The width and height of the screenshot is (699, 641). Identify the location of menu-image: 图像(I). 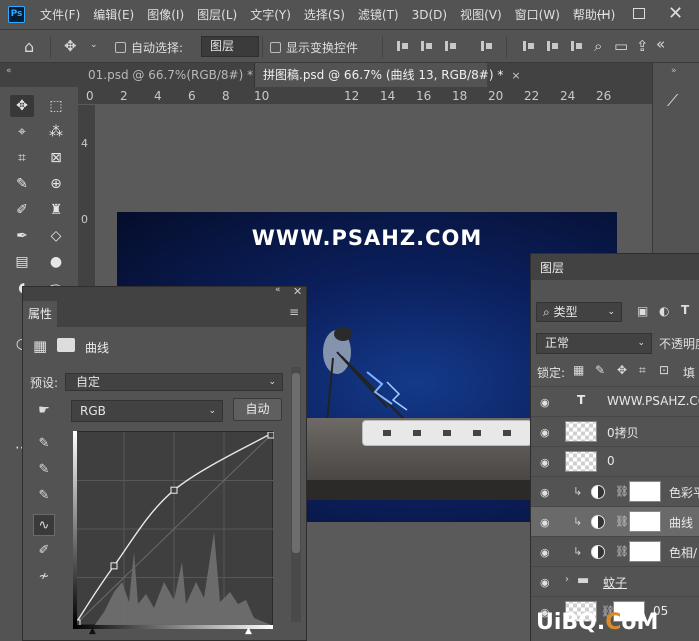
(165, 14).